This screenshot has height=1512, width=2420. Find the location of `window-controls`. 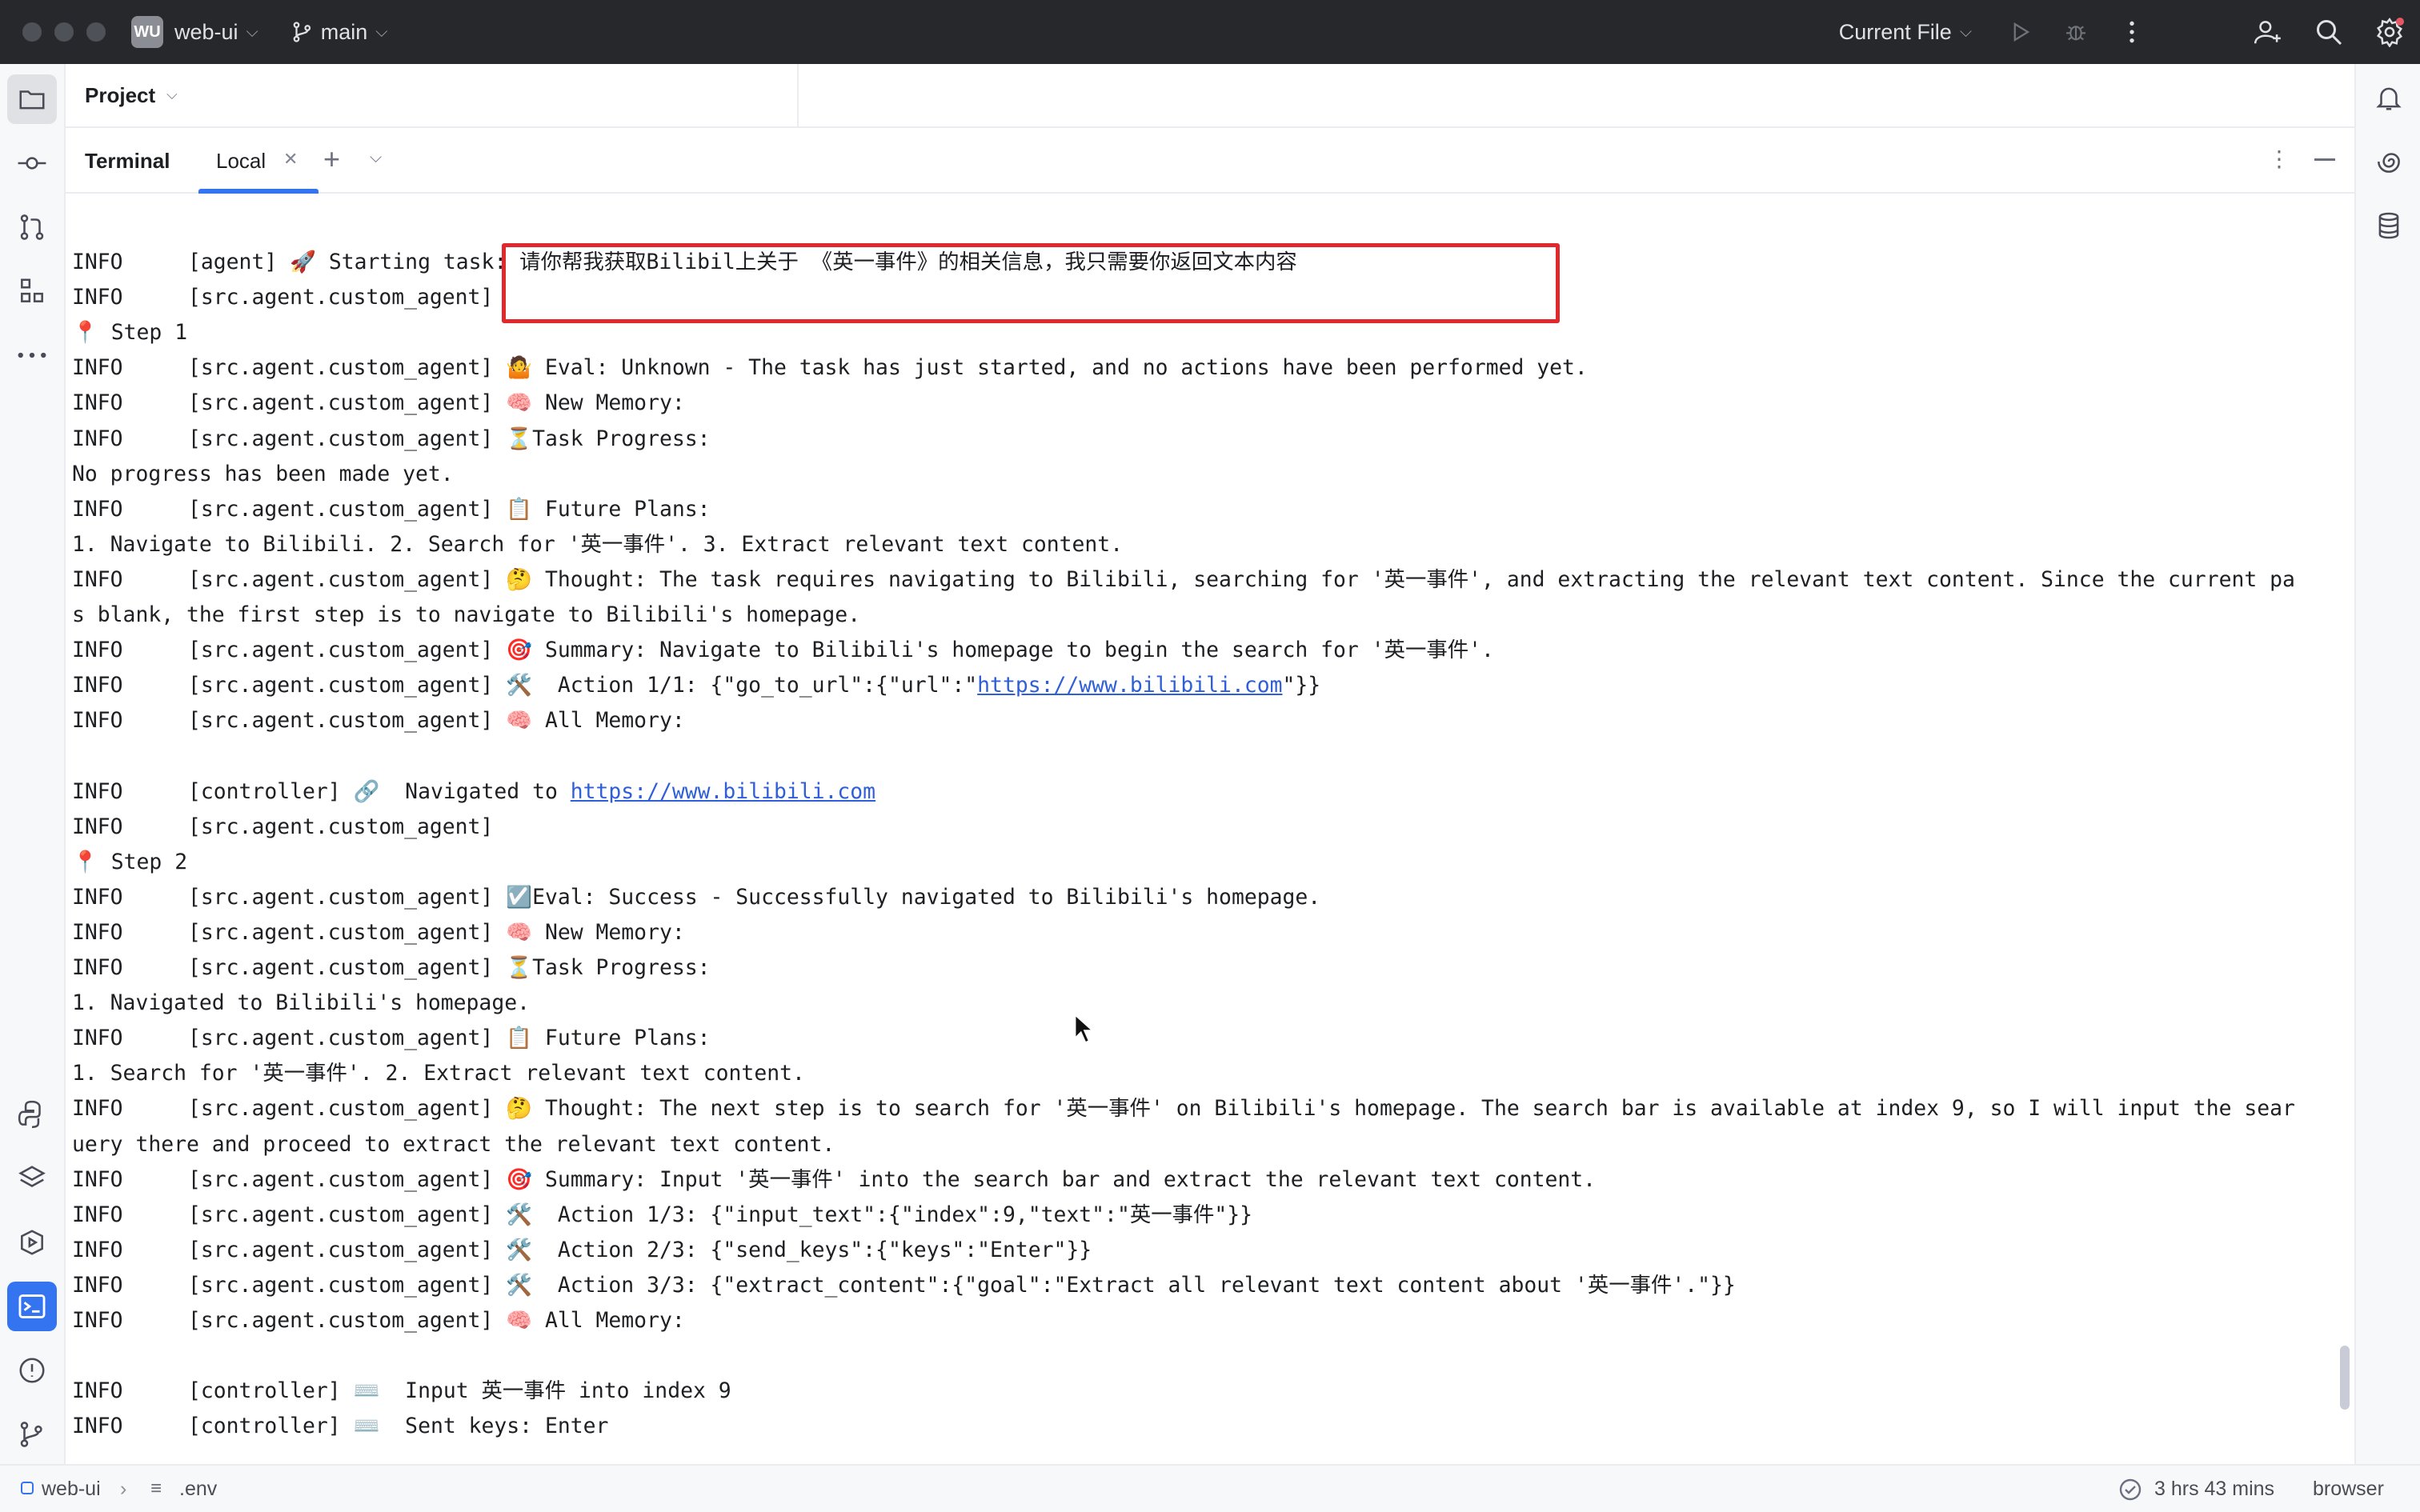

window-controls is located at coordinates (64, 32).